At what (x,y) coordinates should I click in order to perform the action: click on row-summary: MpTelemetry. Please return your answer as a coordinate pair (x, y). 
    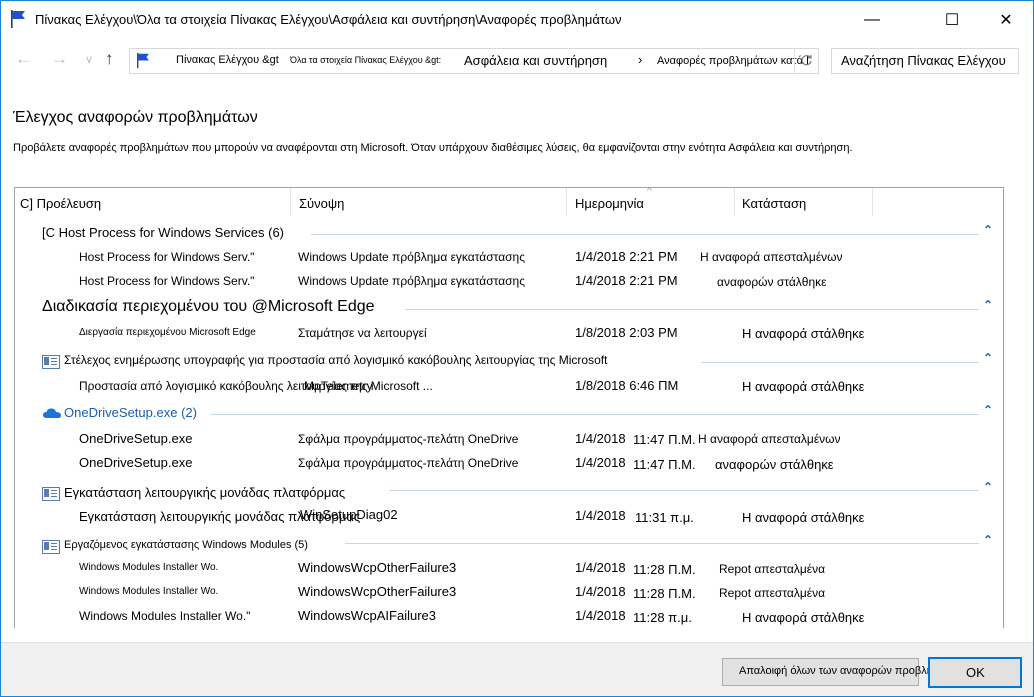
    Looking at the image, I should click on (338, 386).